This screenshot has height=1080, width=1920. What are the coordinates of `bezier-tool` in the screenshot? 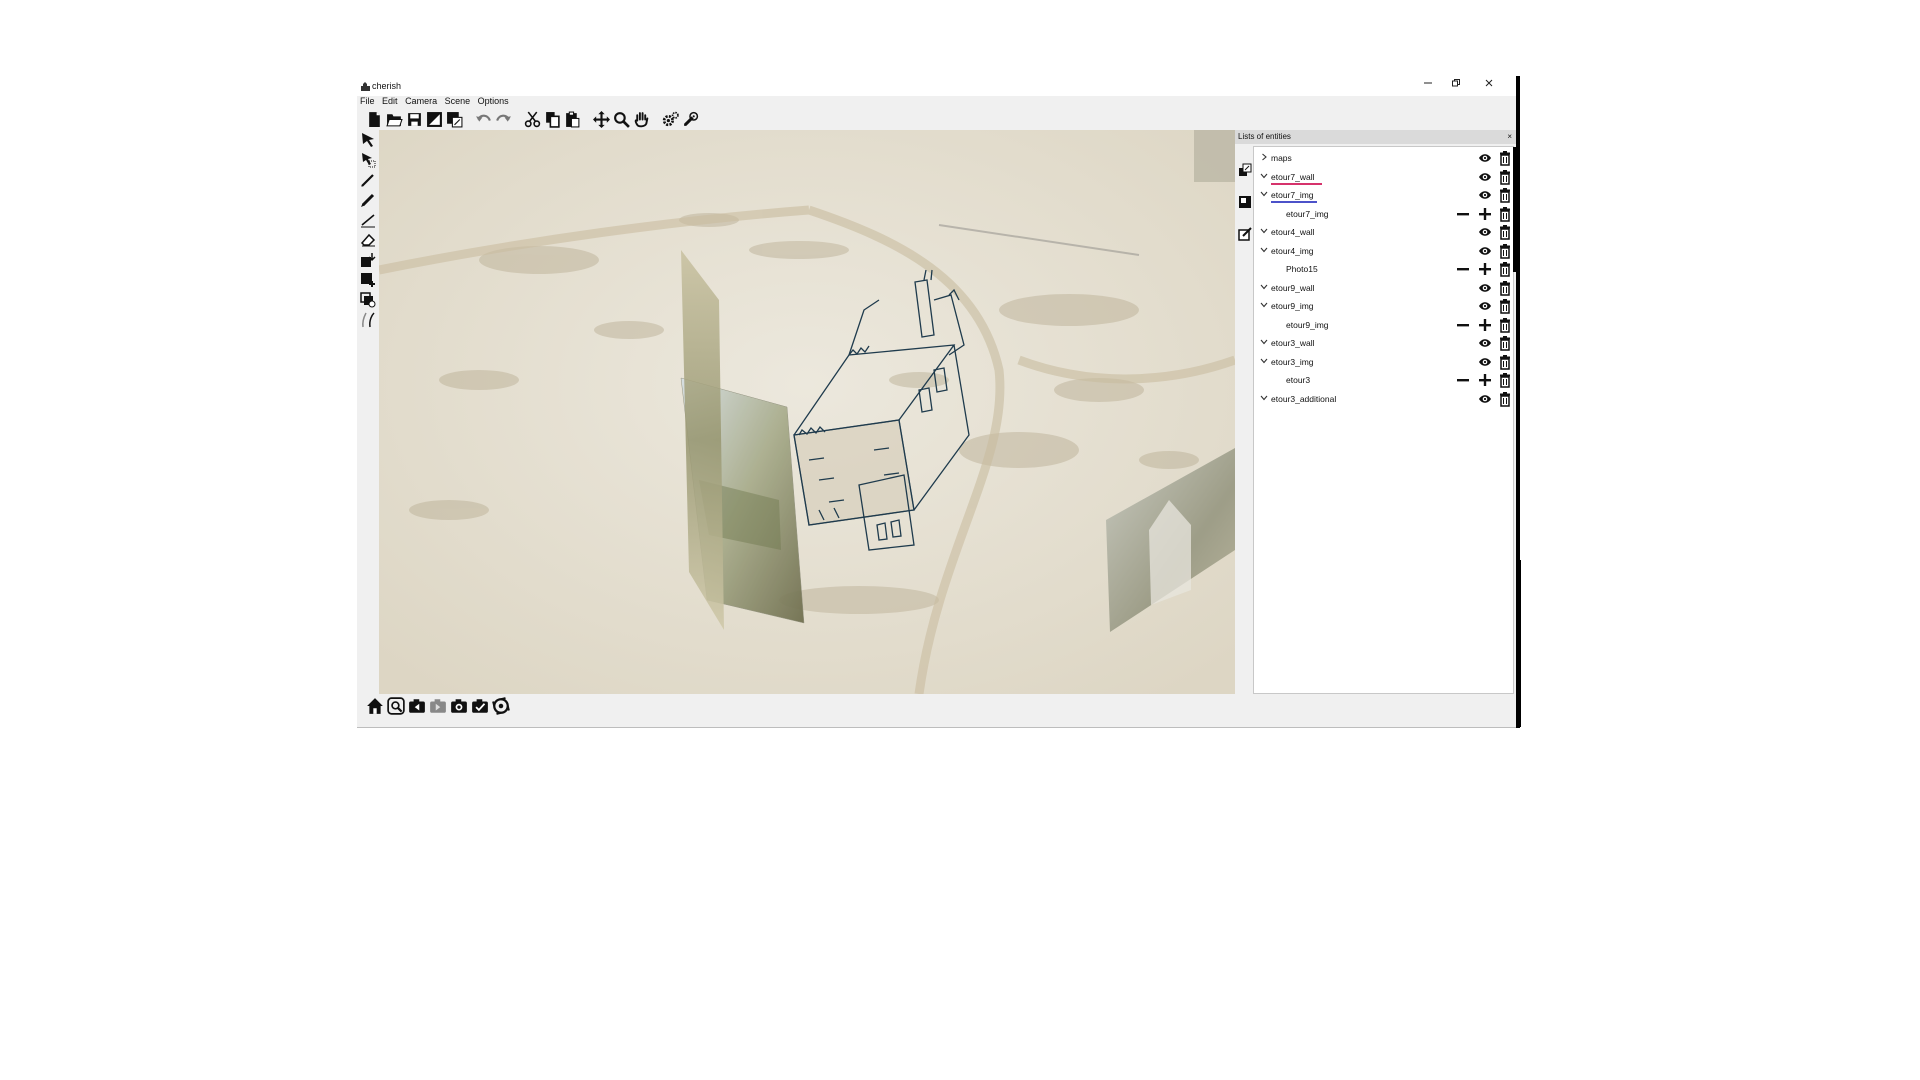 It's located at (368, 320).